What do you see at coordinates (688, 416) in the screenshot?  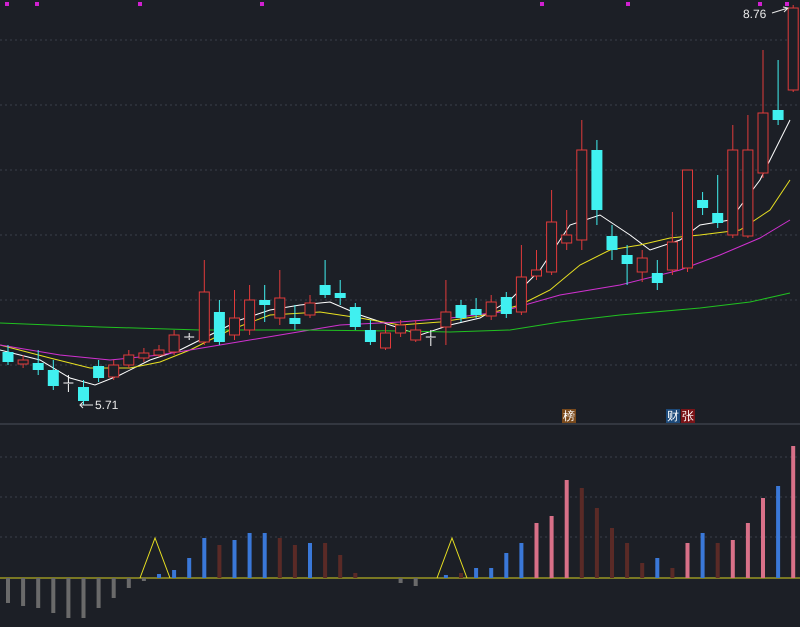 I see `event-badge: 张` at bounding box center [688, 416].